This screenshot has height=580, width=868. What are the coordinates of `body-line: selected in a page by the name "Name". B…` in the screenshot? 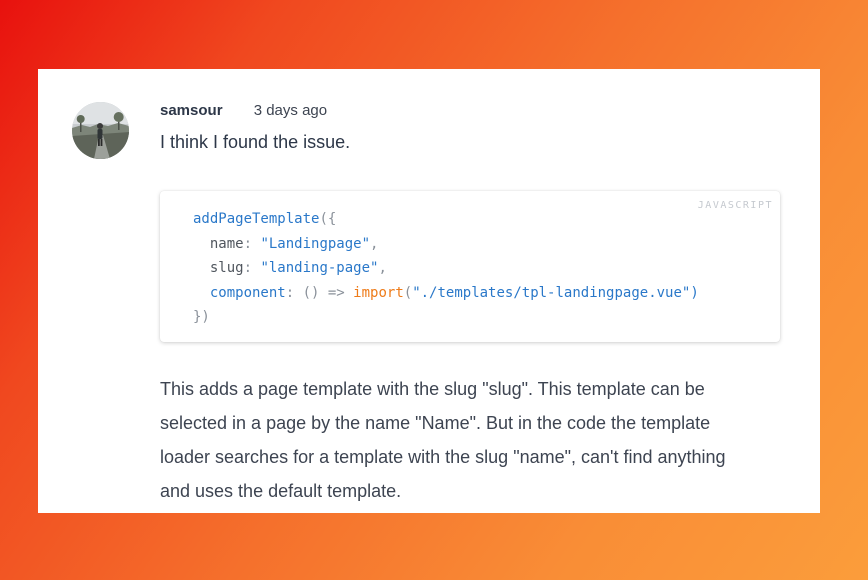 It's located at (435, 423).